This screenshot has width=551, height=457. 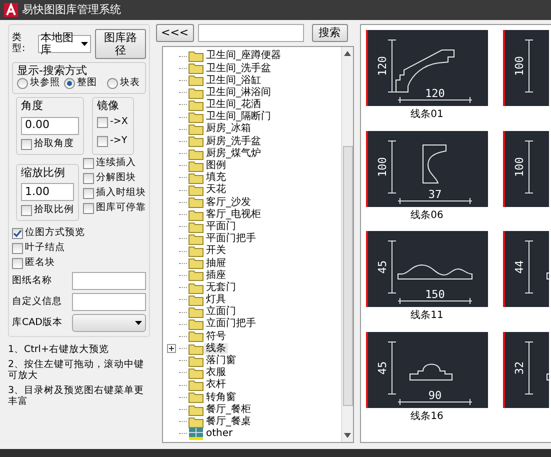 What do you see at coordinates (526, 269) in the screenshot?
I see `profile-drawing: 44` at bounding box center [526, 269].